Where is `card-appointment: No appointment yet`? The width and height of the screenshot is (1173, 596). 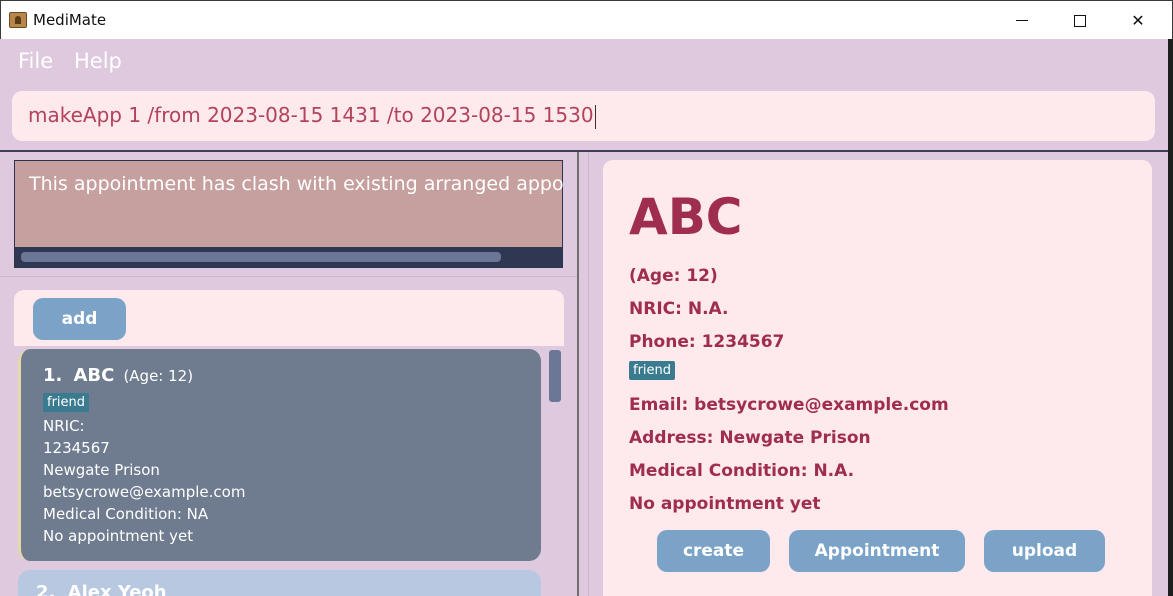
card-appointment: No appointment yet is located at coordinates (118, 536).